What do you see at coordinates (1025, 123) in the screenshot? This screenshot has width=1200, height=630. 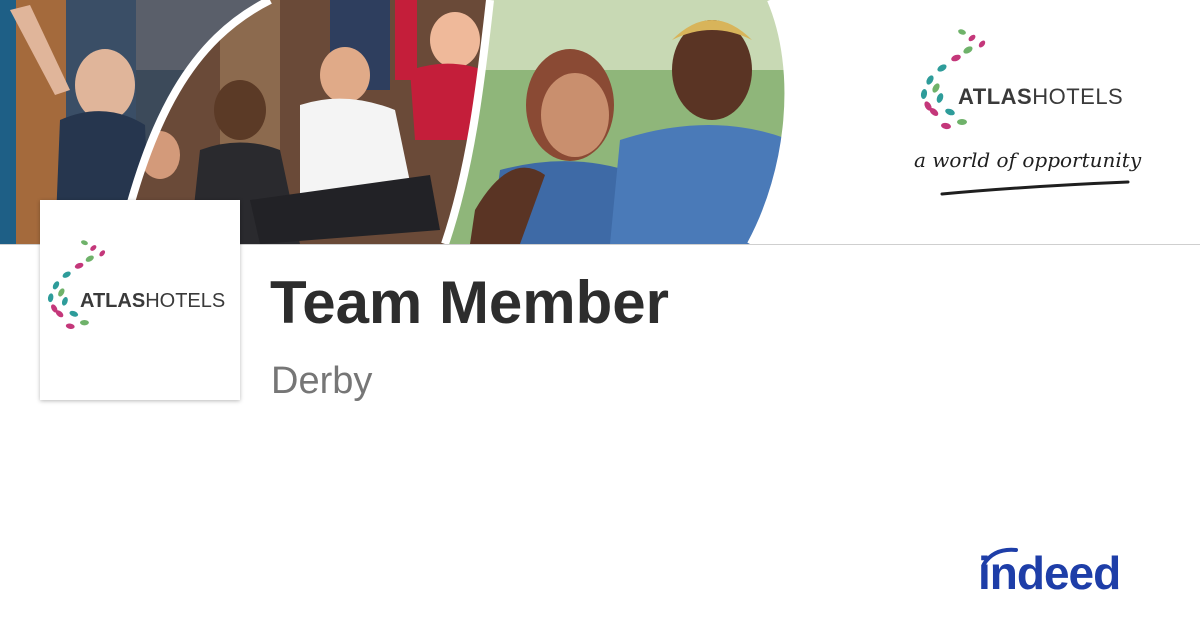 I see `banner-atlas-hotels-logo: ATLASHOTELS a world of opportunity` at bounding box center [1025, 123].